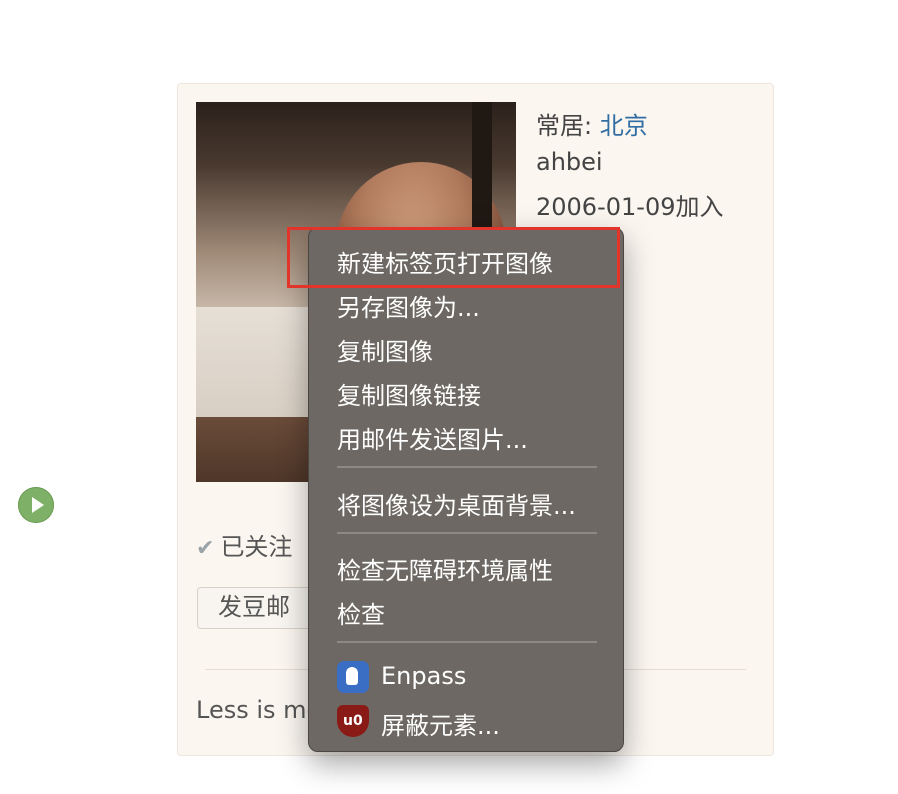 This screenshot has width=898, height=794. What do you see at coordinates (445, 568) in the screenshot?
I see `menu-item-inspect-accessibility: 检查无障碍环境属性` at bounding box center [445, 568].